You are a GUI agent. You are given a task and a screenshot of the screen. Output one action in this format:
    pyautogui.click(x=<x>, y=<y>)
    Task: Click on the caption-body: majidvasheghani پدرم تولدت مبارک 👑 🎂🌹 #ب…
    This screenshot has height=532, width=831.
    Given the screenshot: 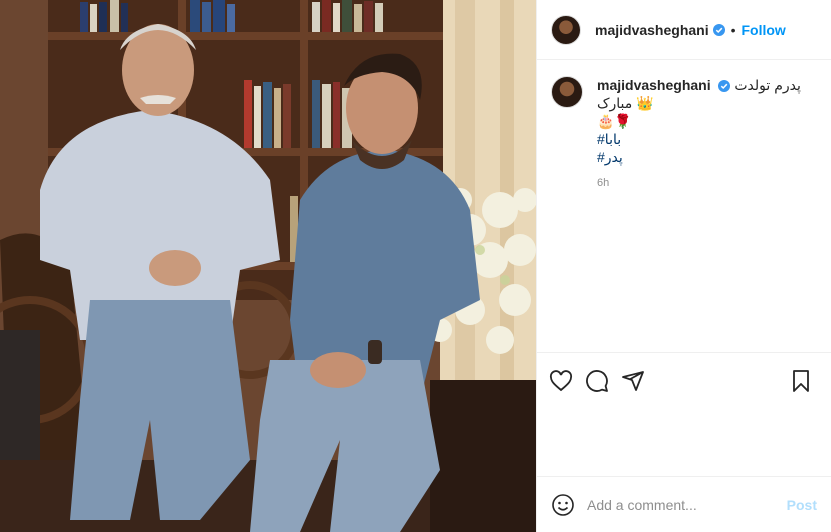 What is the action you would take?
    pyautogui.click(x=707, y=134)
    